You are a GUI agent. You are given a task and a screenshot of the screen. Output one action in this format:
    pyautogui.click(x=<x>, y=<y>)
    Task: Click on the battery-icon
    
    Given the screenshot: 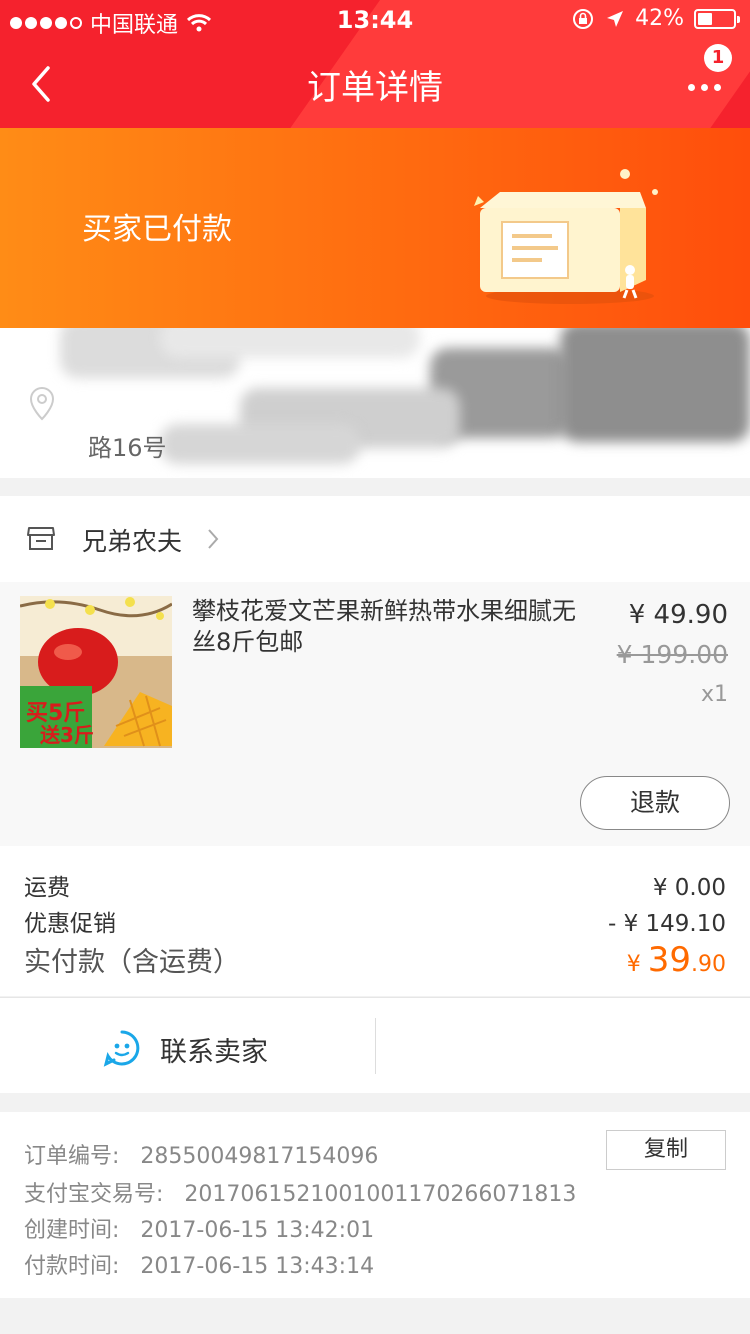 What is the action you would take?
    pyautogui.click(x=717, y=18)
    